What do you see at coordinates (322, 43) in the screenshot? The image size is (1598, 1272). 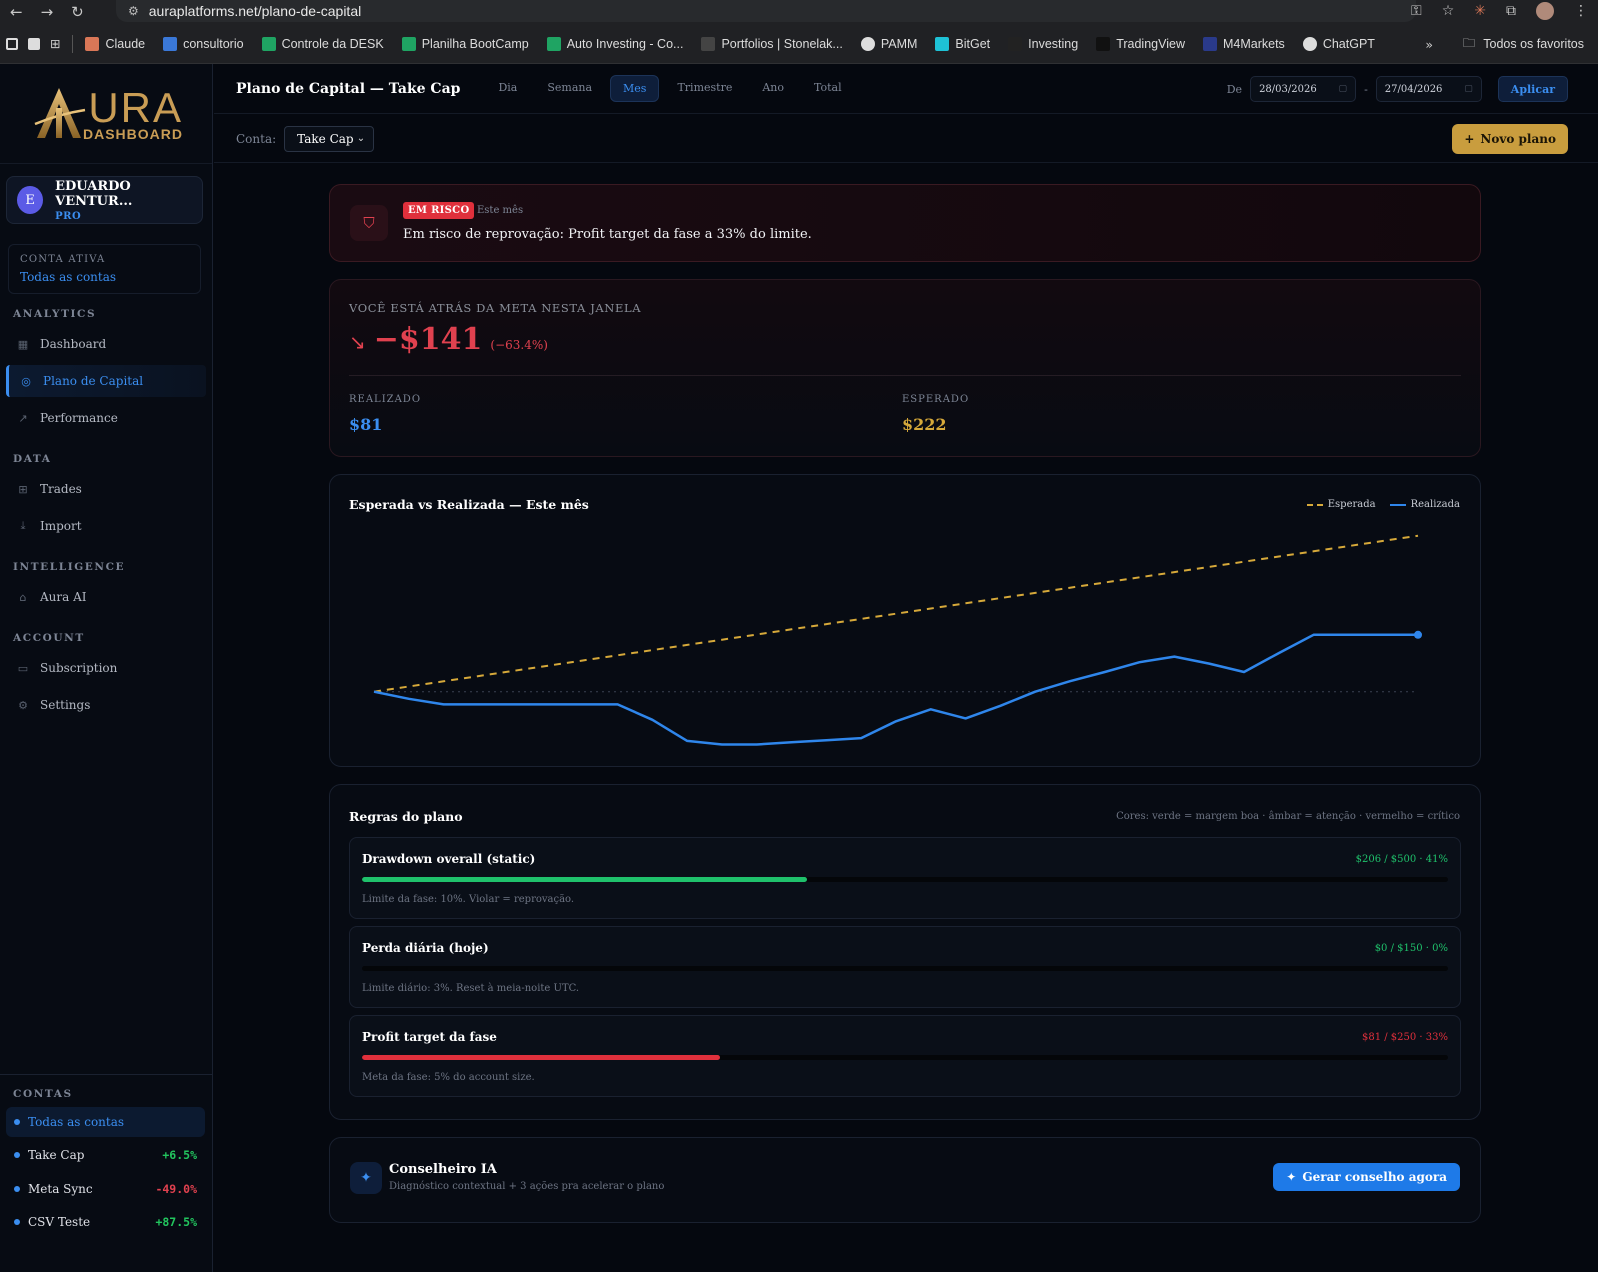 I see `bookmark-controle-desk: Controle da DESK` at bounding box center [322, 43].